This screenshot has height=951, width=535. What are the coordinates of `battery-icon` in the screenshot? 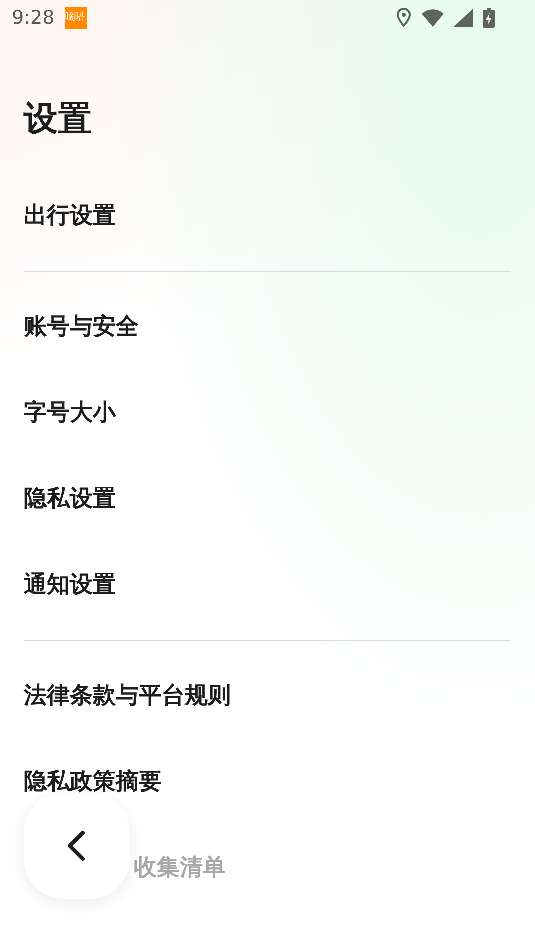 It's located at (489, 18).